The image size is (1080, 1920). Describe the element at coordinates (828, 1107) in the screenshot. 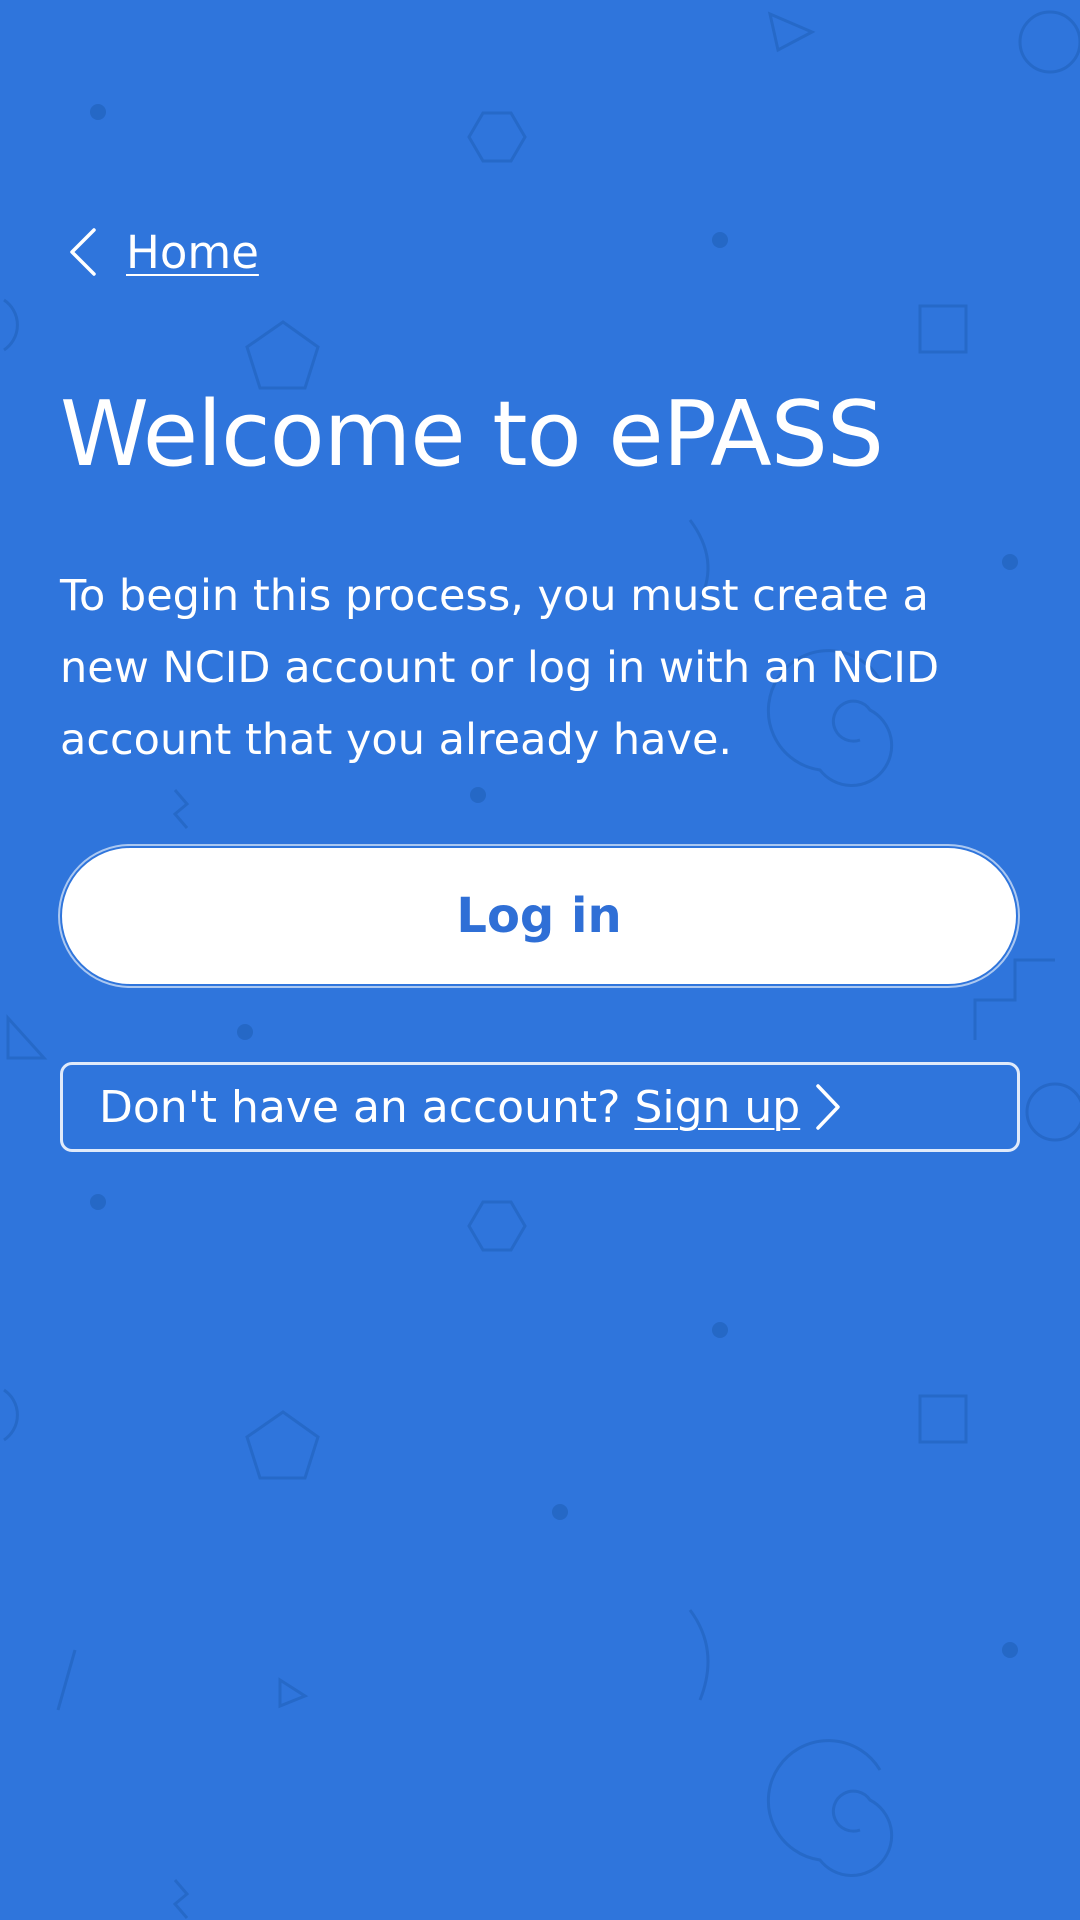

I see `chevron-right-icon` at that location.